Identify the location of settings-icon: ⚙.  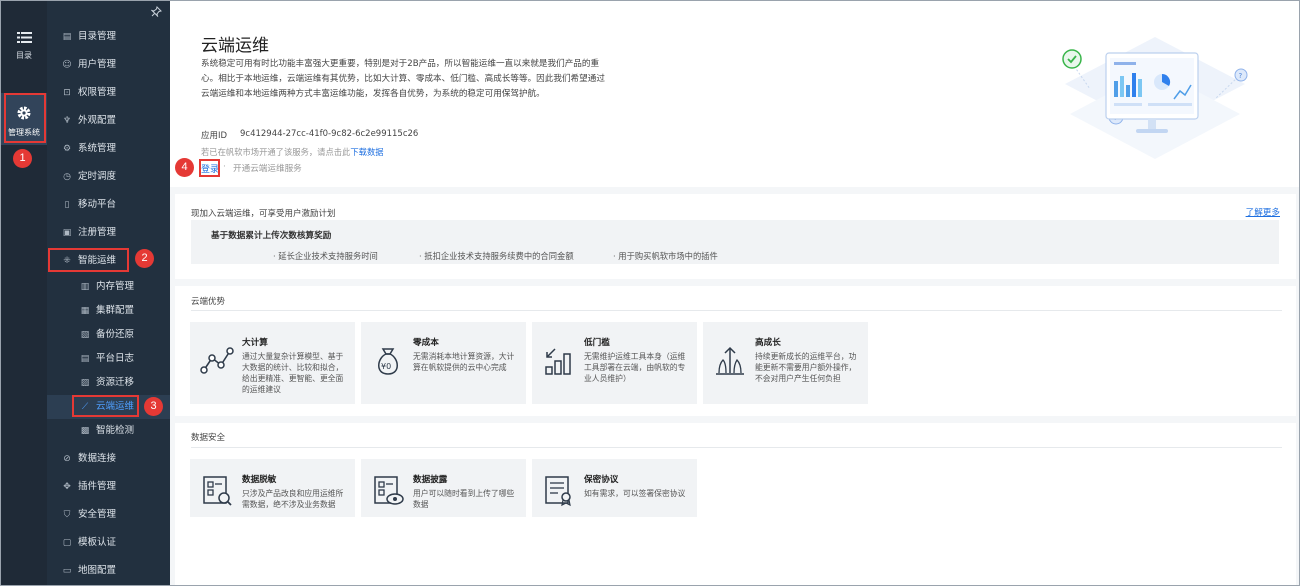
(67, 149).